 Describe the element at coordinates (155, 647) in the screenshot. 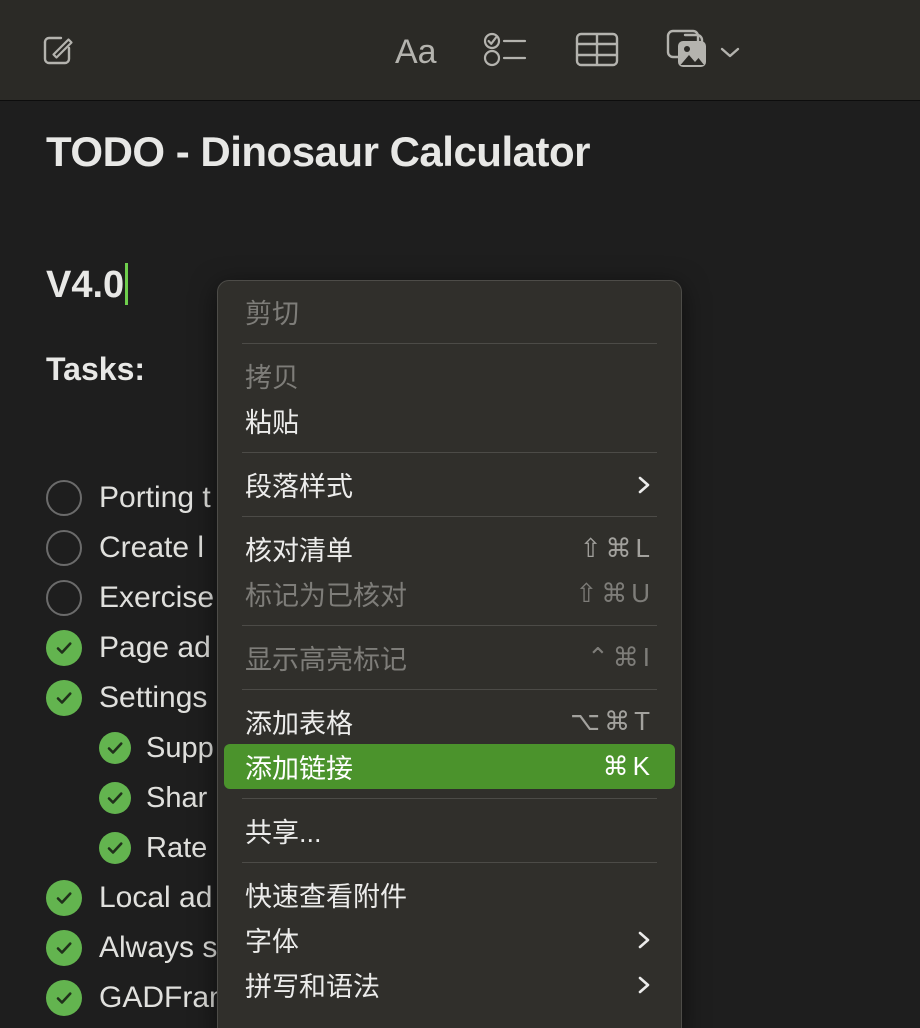

I see `task-label: Page ad` at that location.